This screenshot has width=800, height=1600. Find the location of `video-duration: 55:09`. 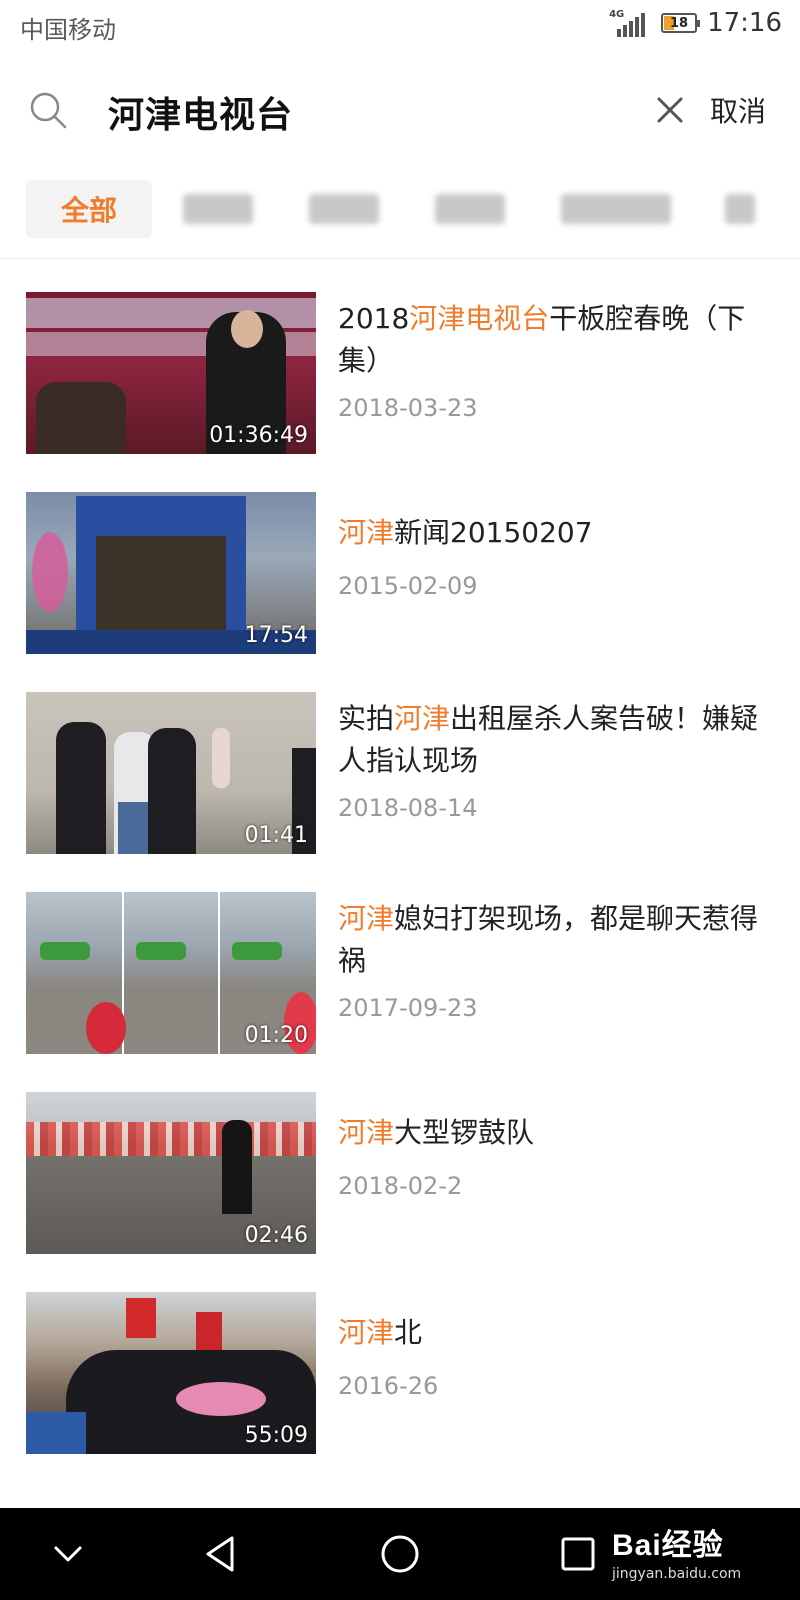

video-duration: 55:09 is located at coordinates (276, 1435).